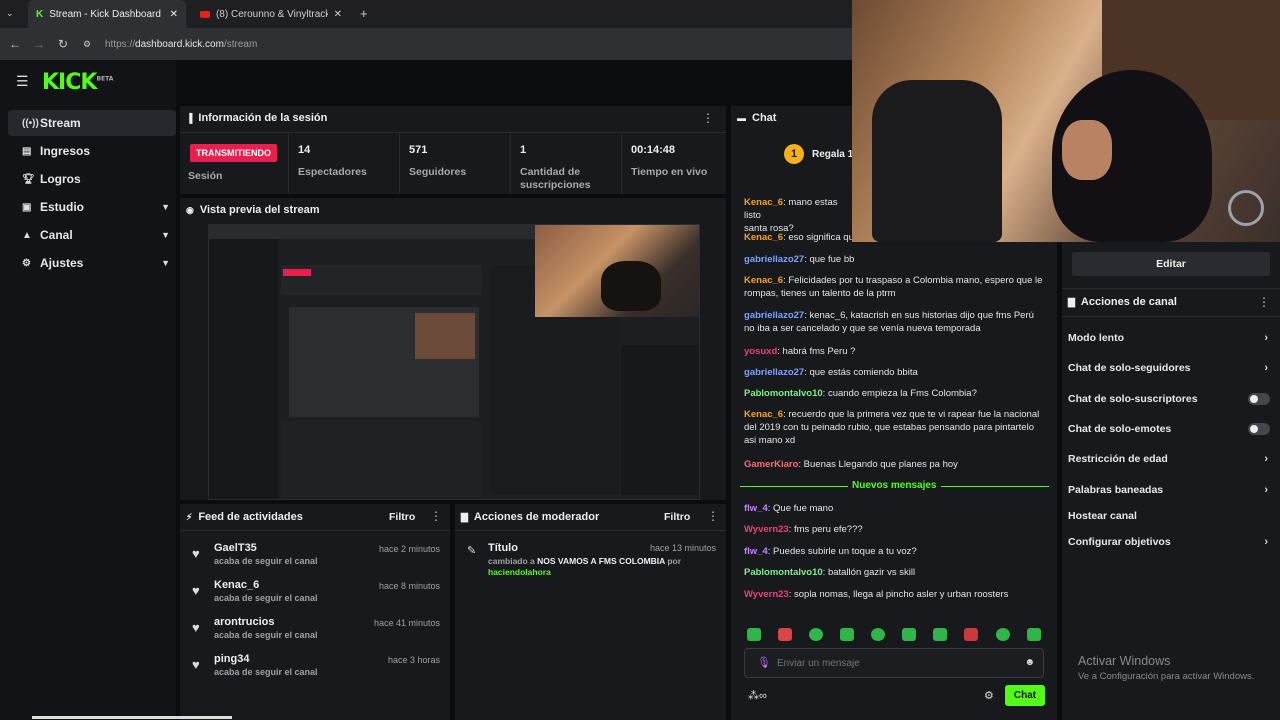 The width and height of the screenshot is (1280, 720). What do you see at coordinates (92, 207) in the screenshot?
I see `sidebar-item-estudio: ▣ Estudio ▼` at bounding box center [92, 207].